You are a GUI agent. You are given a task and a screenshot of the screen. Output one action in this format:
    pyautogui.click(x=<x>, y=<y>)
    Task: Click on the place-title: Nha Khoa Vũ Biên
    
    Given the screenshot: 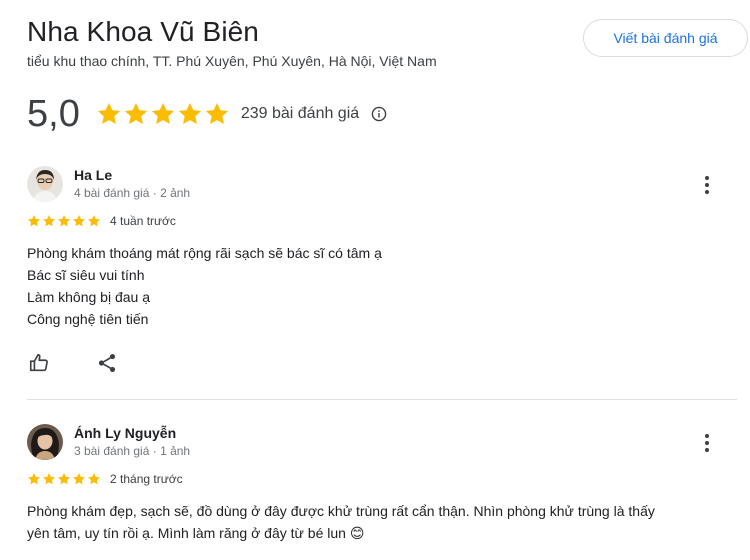 What is the action you would take?
    pyautogui.click(x=143, y=31)
    